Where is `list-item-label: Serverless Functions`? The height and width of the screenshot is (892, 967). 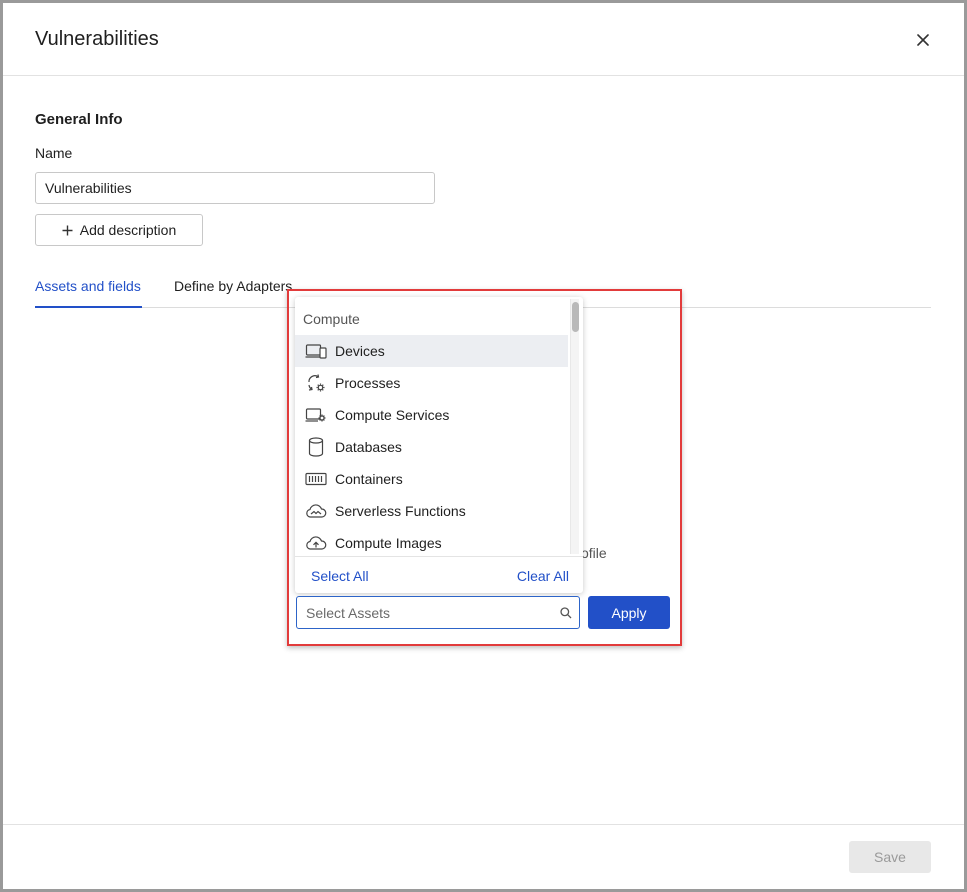
list-item-label: Serverless Functions is located at coordinates (400, 511).